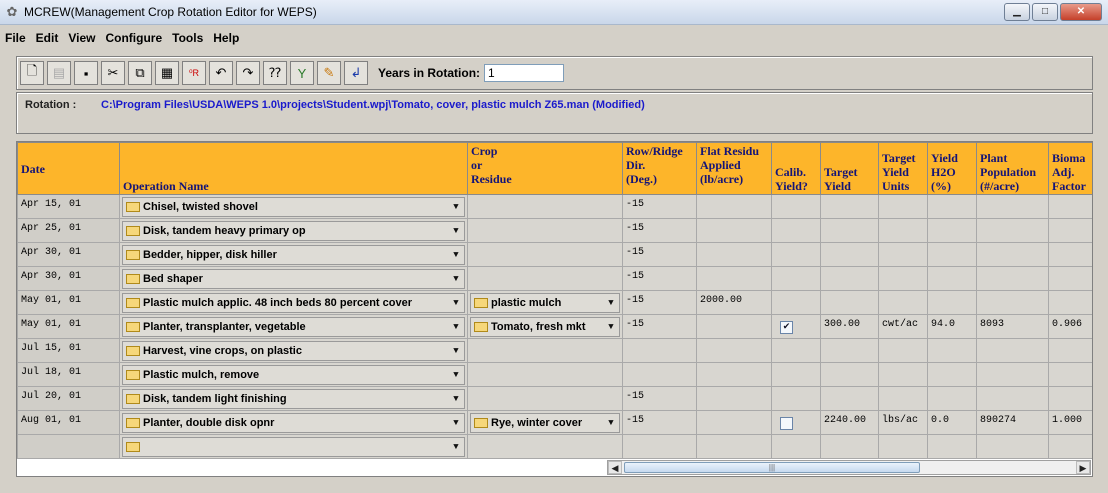 The image size is (1108, 493). What do you see at coordinates (293, 168) in the screenshot?
I see `header-operation-name: Operation Name` at bounding box center [293, 168].